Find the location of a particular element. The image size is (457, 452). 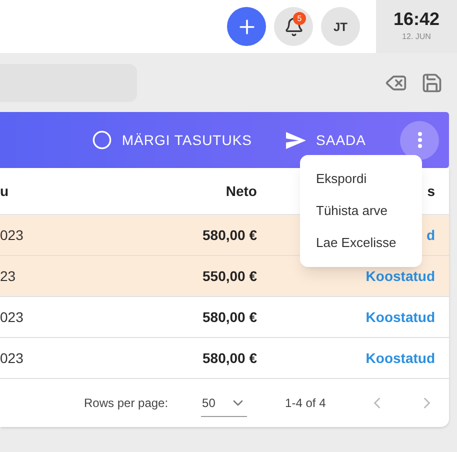

save-icon is located at coordinates (432, 83).